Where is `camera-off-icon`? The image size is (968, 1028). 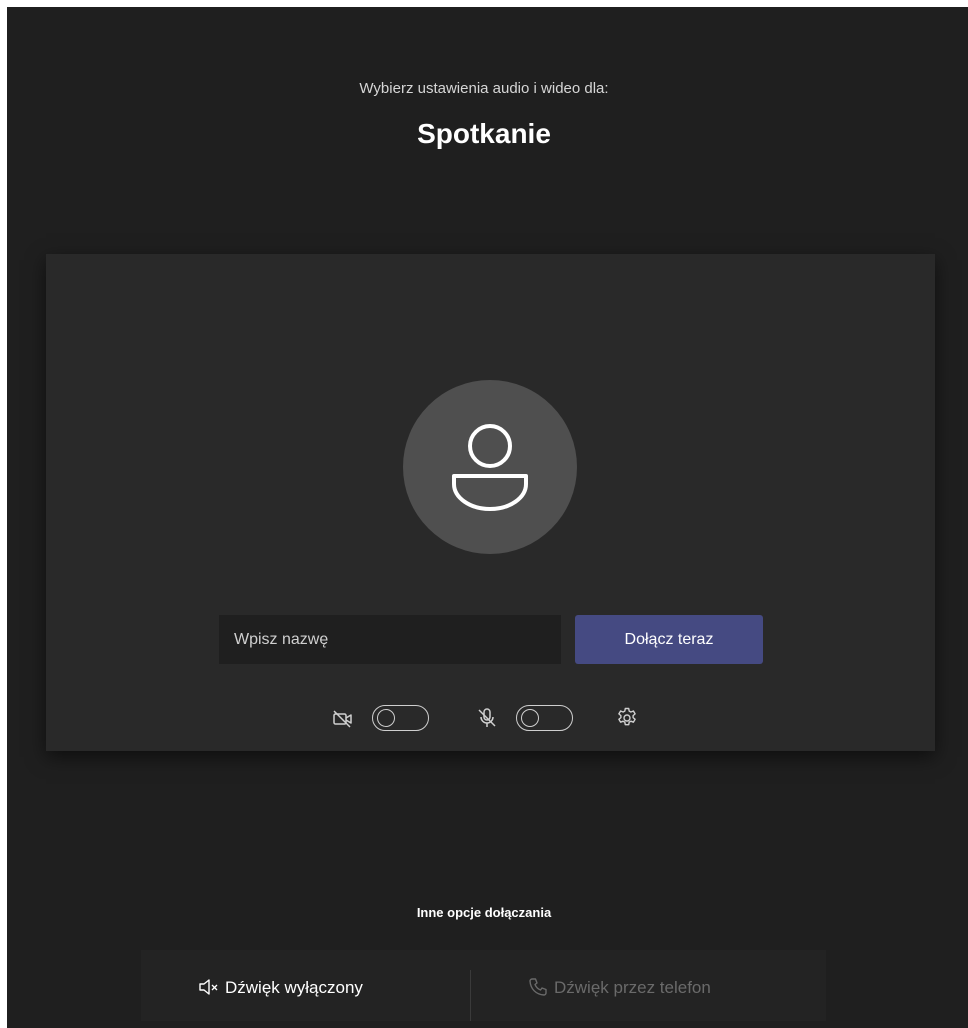
camera-off-icon is located at coordinates (342, 719).